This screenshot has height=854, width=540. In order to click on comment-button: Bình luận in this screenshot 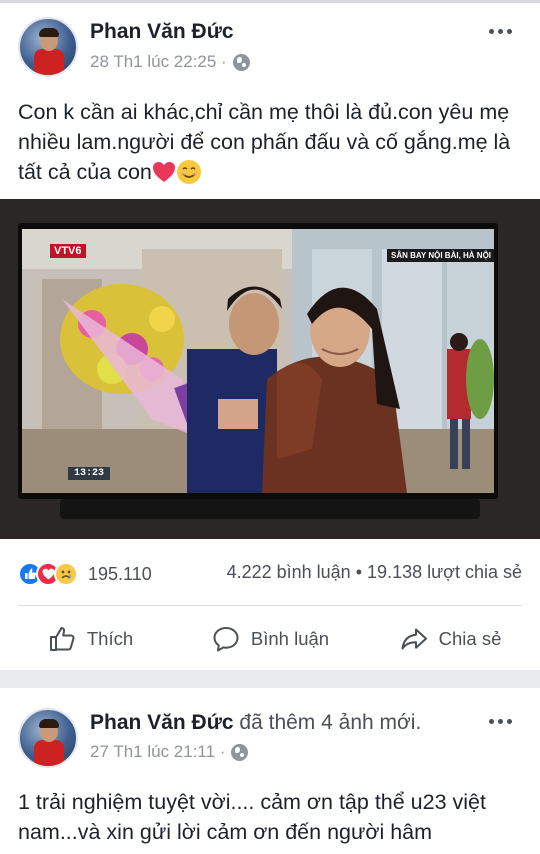, I will do `click(270, 639)`.